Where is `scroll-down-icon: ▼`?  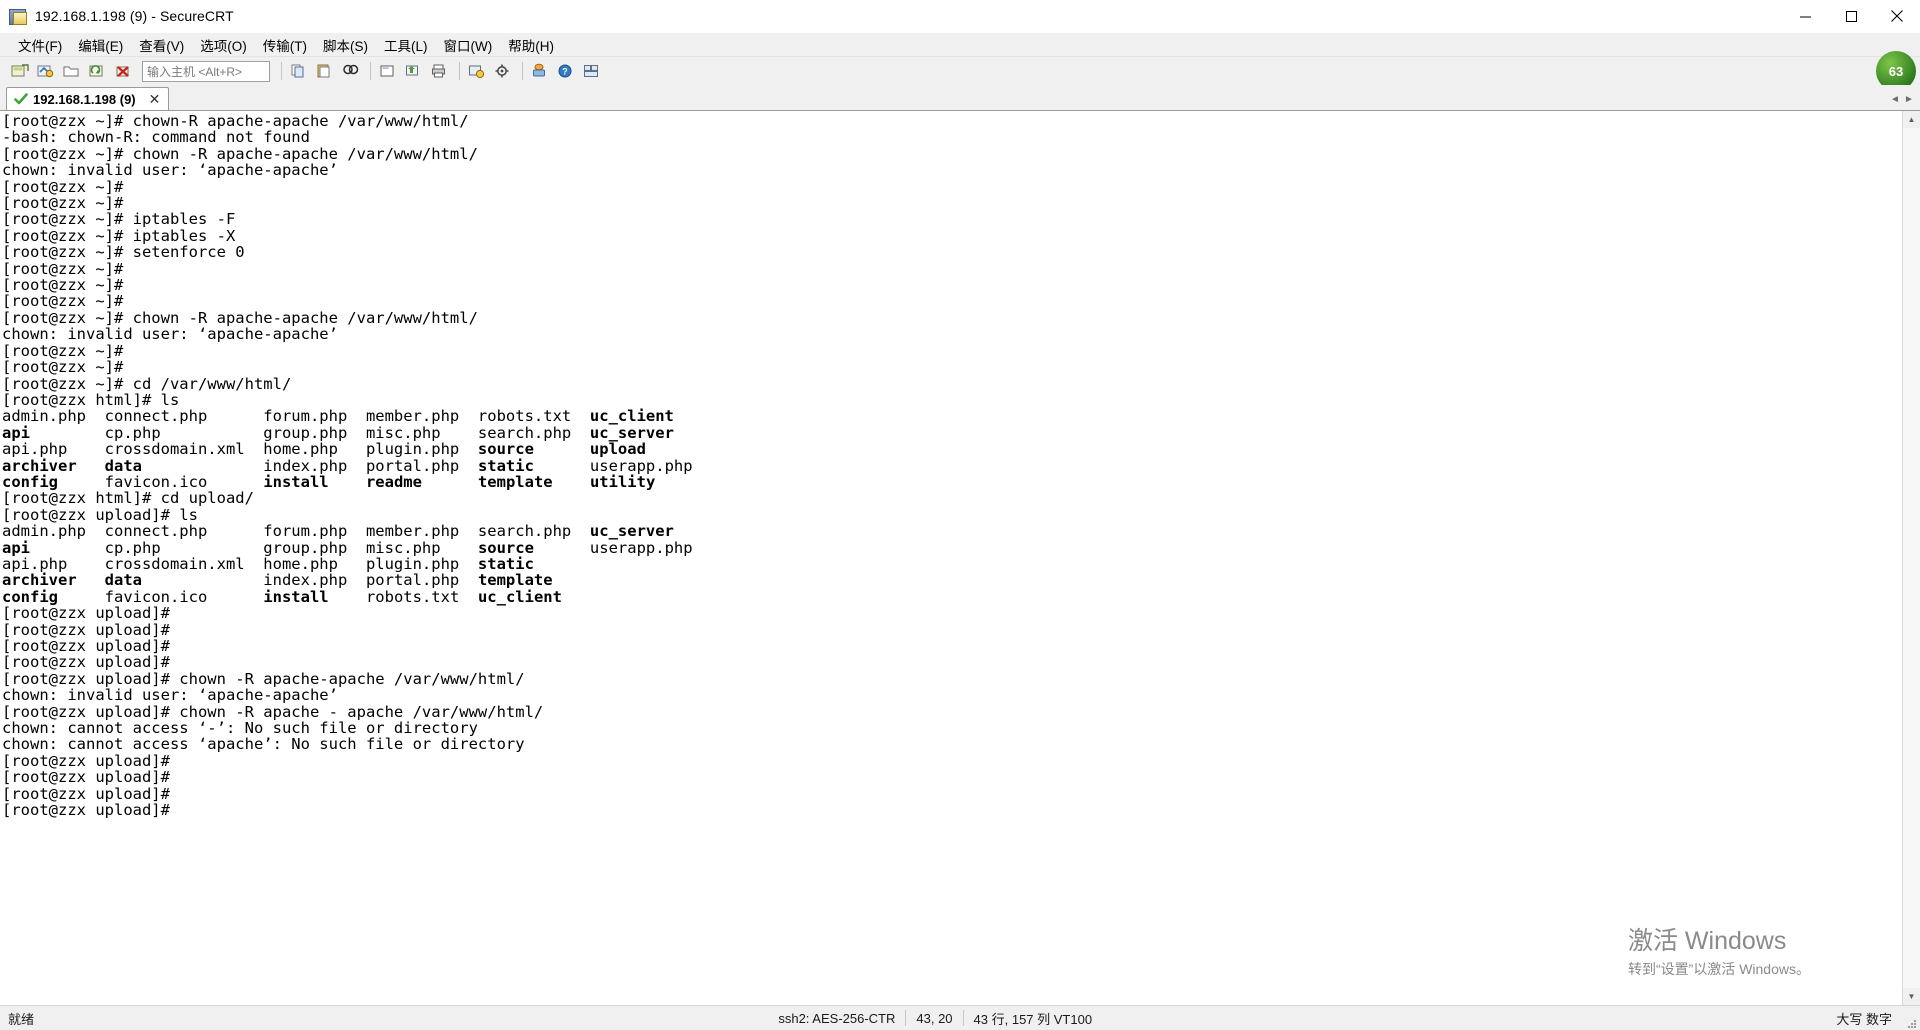 scroll-down-icon: ▼ is located at coordinates (1911, 996).